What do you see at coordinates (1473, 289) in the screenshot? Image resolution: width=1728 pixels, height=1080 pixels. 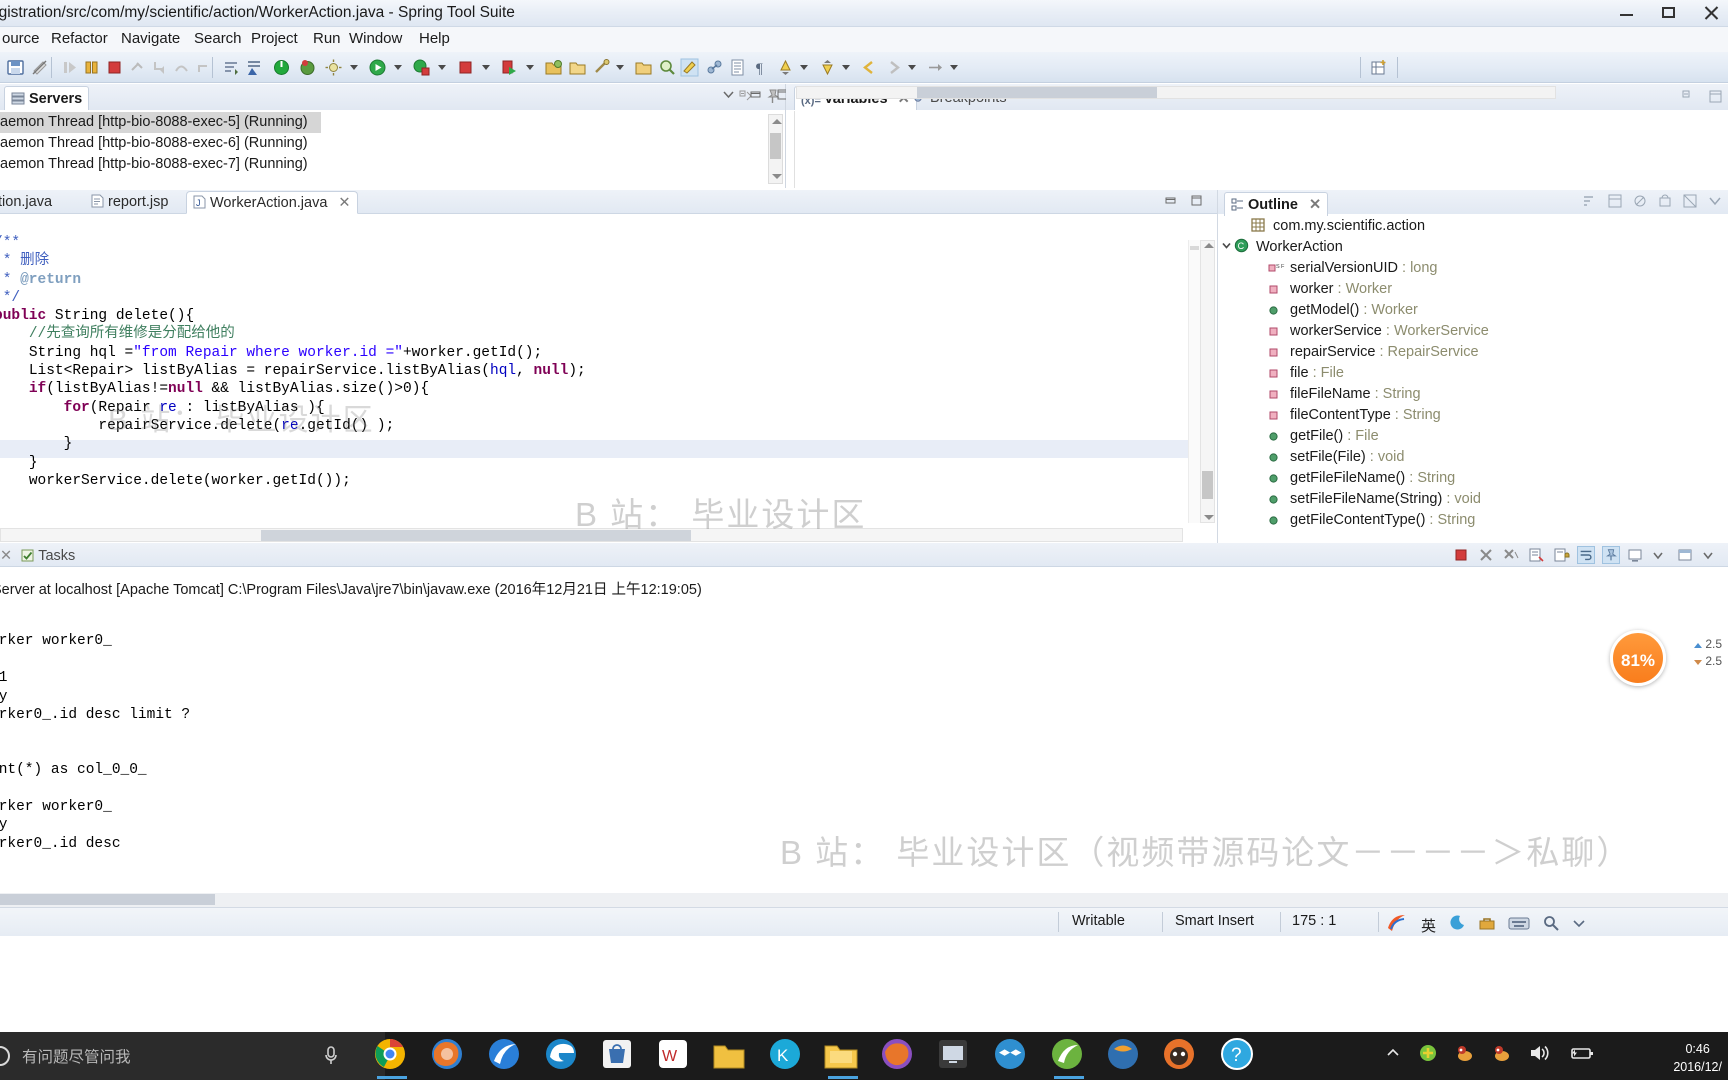 I see `outline-item: worker : Worker` at bounding box center [1473, 289].